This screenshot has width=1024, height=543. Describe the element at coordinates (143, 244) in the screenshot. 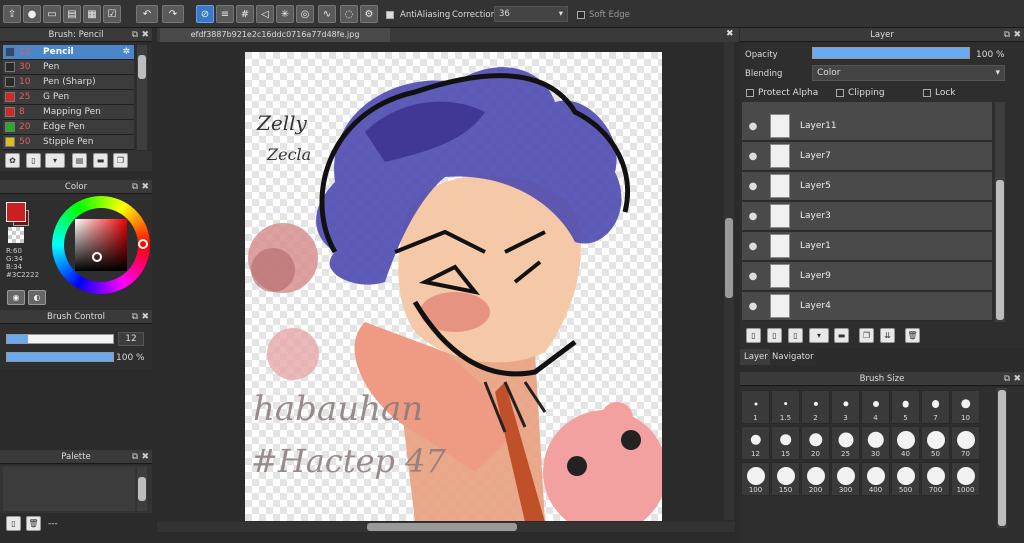

I see `hue-picker-handle` at that location.